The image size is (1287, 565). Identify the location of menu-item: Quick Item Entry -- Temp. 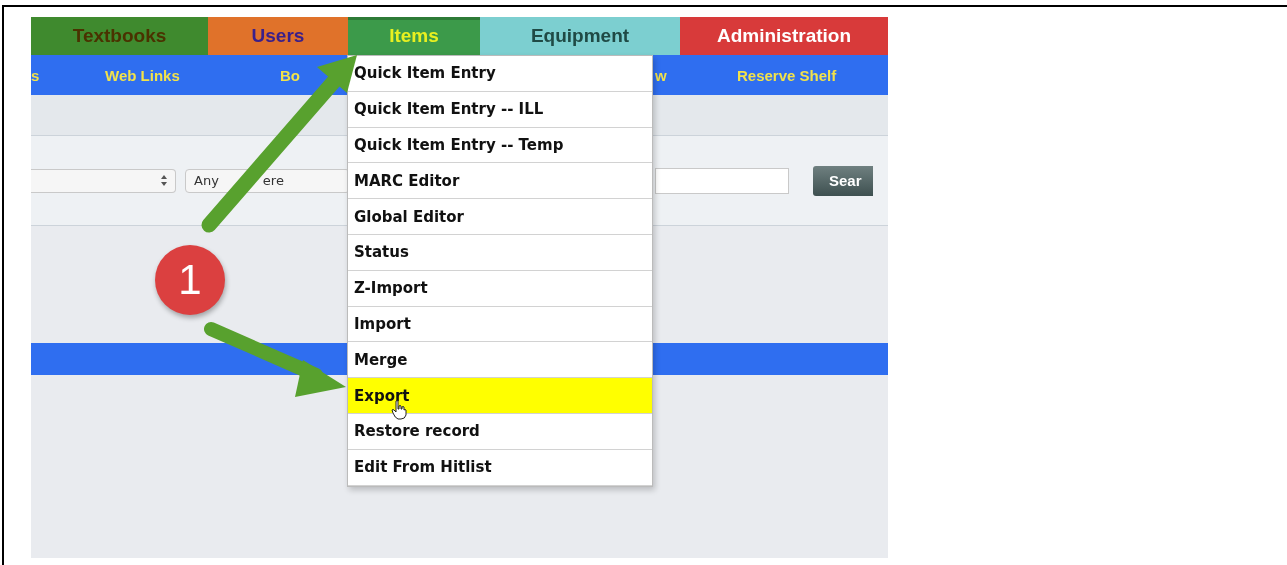
(500, 145).